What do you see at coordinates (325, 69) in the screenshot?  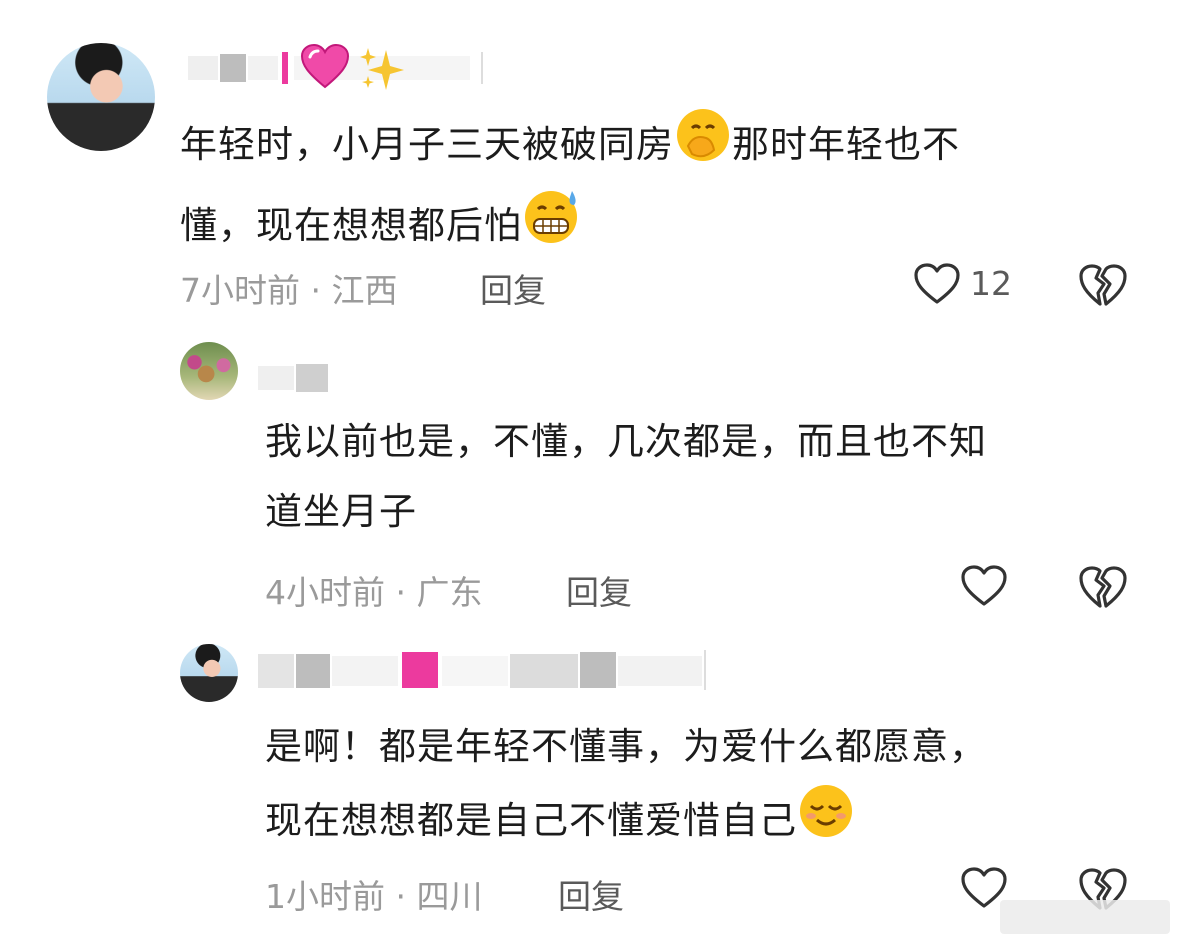 I see `sparkling-heart-icon` at bounding box center [325, 69].